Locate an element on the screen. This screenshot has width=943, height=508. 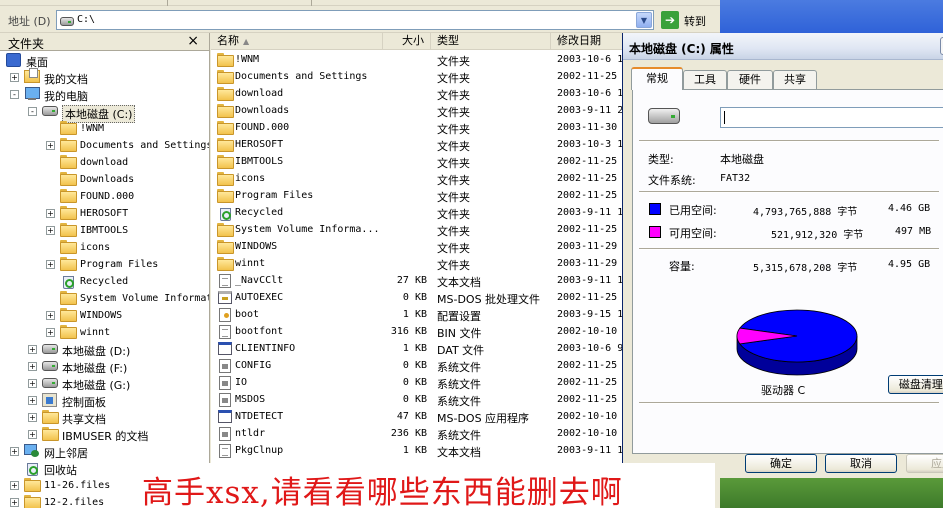
tree-item: download is located at coordinates (104, 162).